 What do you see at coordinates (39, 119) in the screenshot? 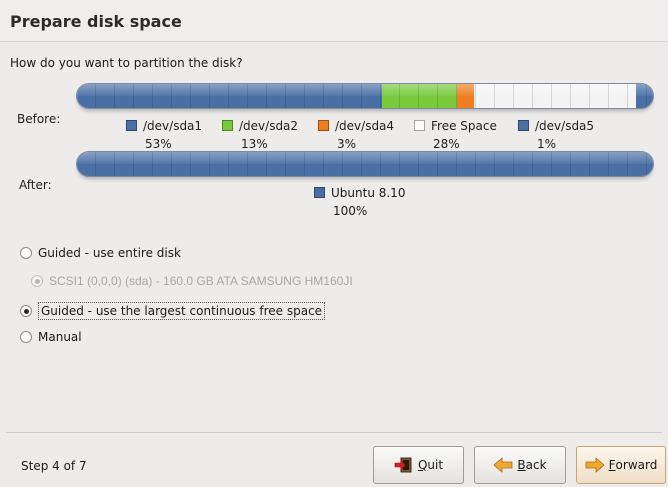
I see `before-label: Before:` at bounding box center [39, 119].